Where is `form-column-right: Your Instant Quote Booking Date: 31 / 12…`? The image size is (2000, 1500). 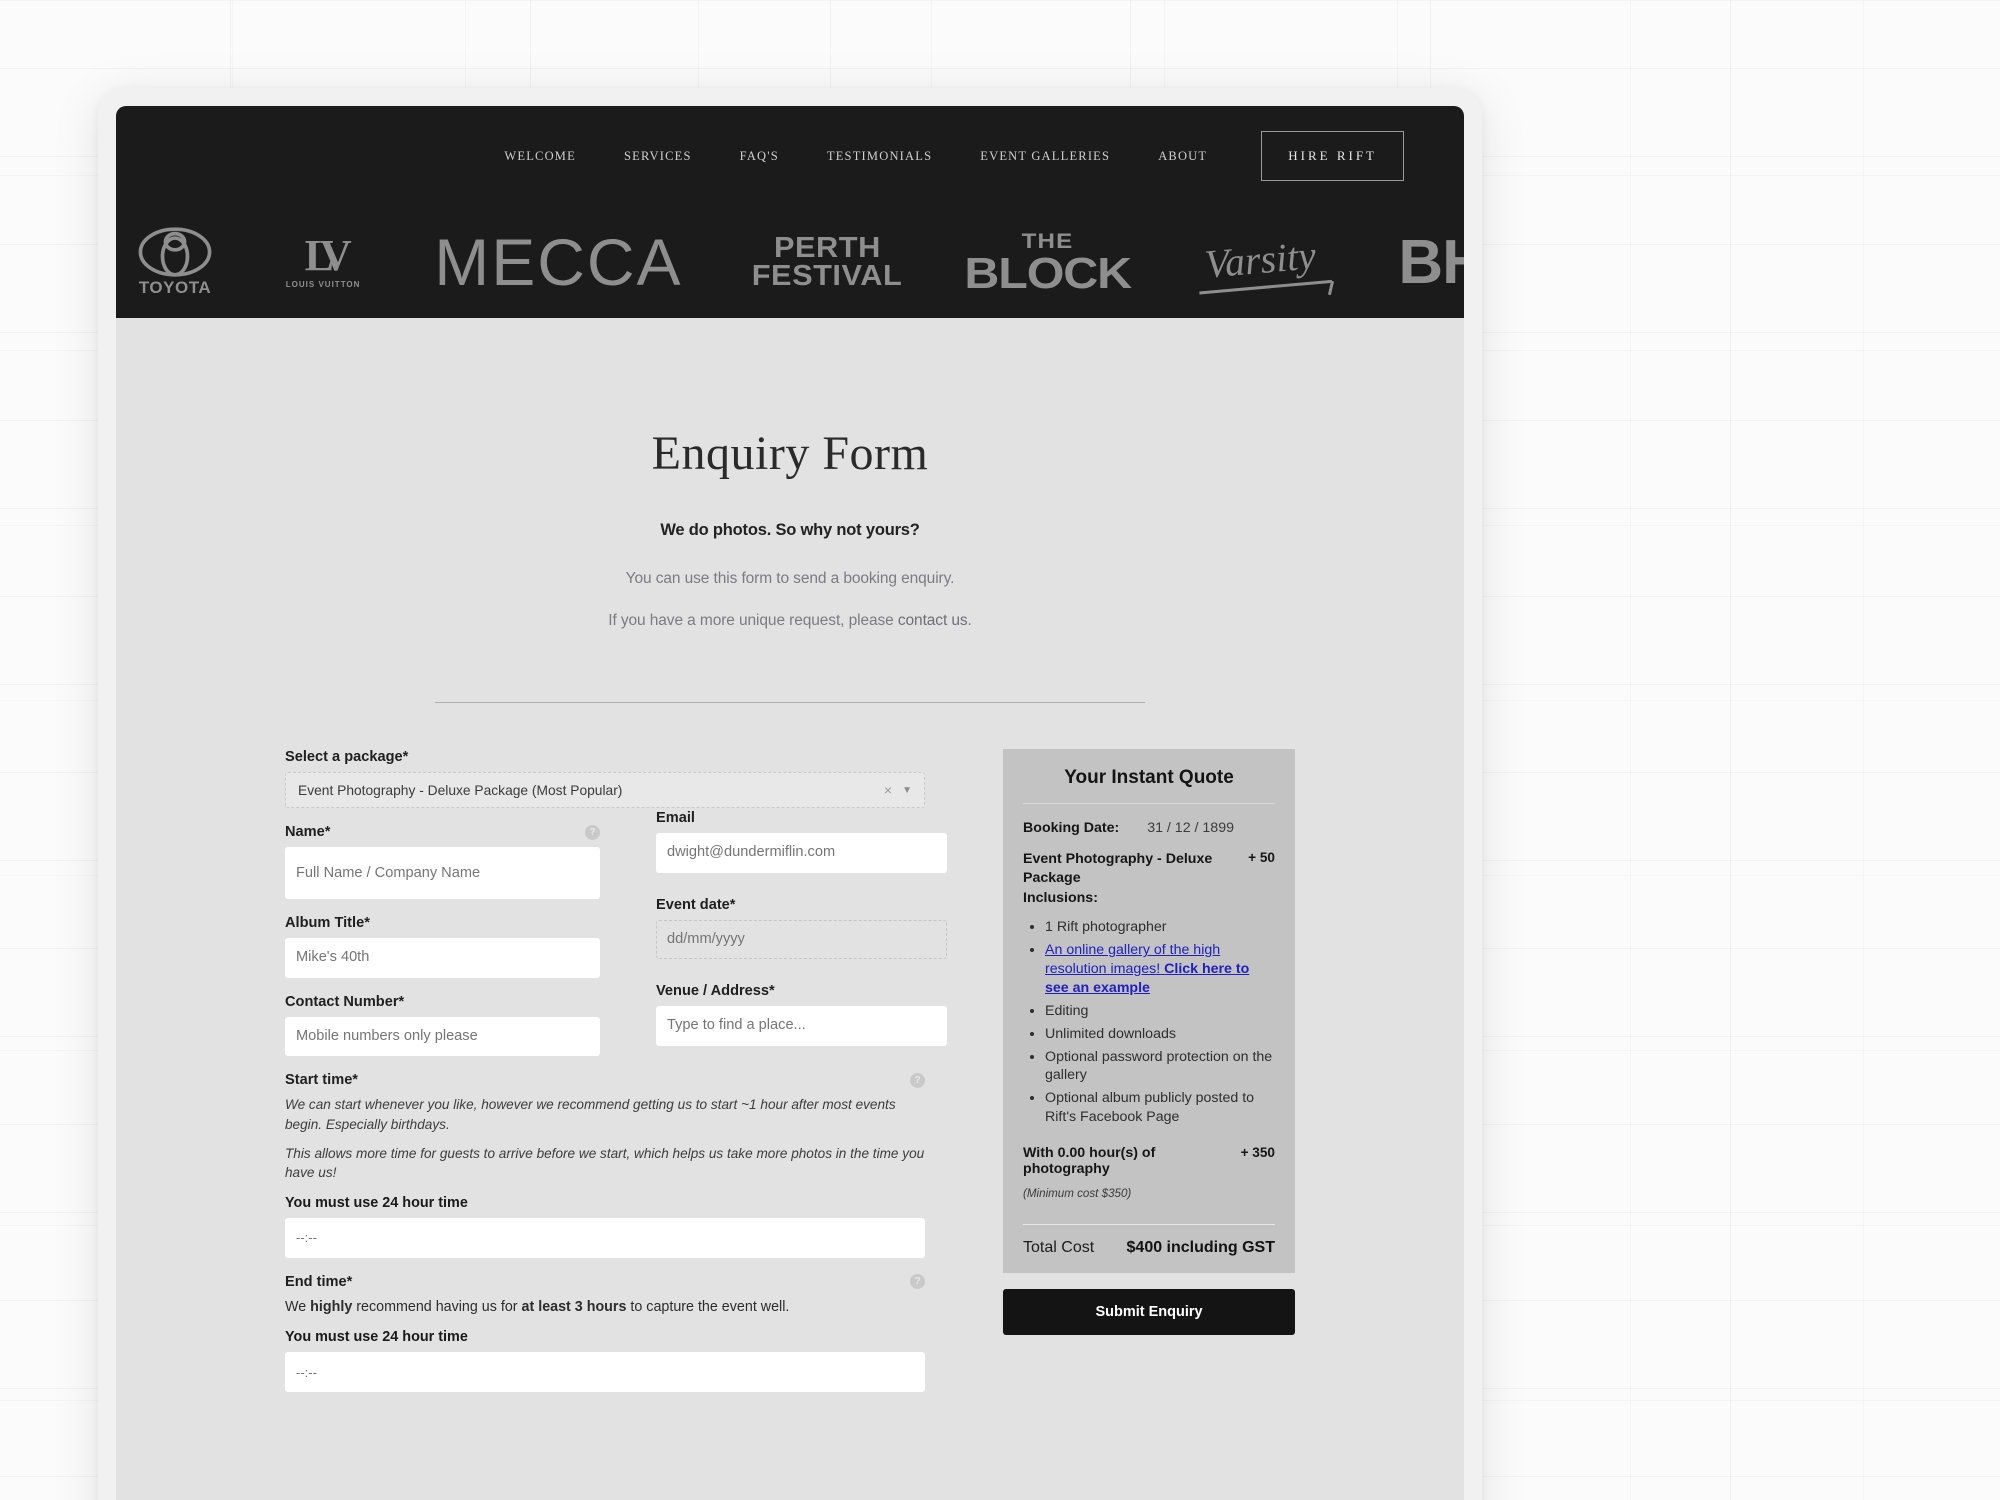 form-column-right: Your Instant Quote Booking Date: 31 / 12… is located at coordinates (1149, 1042).